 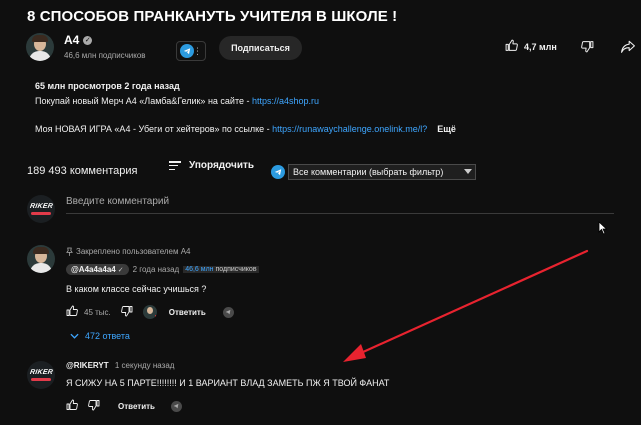 I want to click on dislike-button, so click(x=587, y=49).